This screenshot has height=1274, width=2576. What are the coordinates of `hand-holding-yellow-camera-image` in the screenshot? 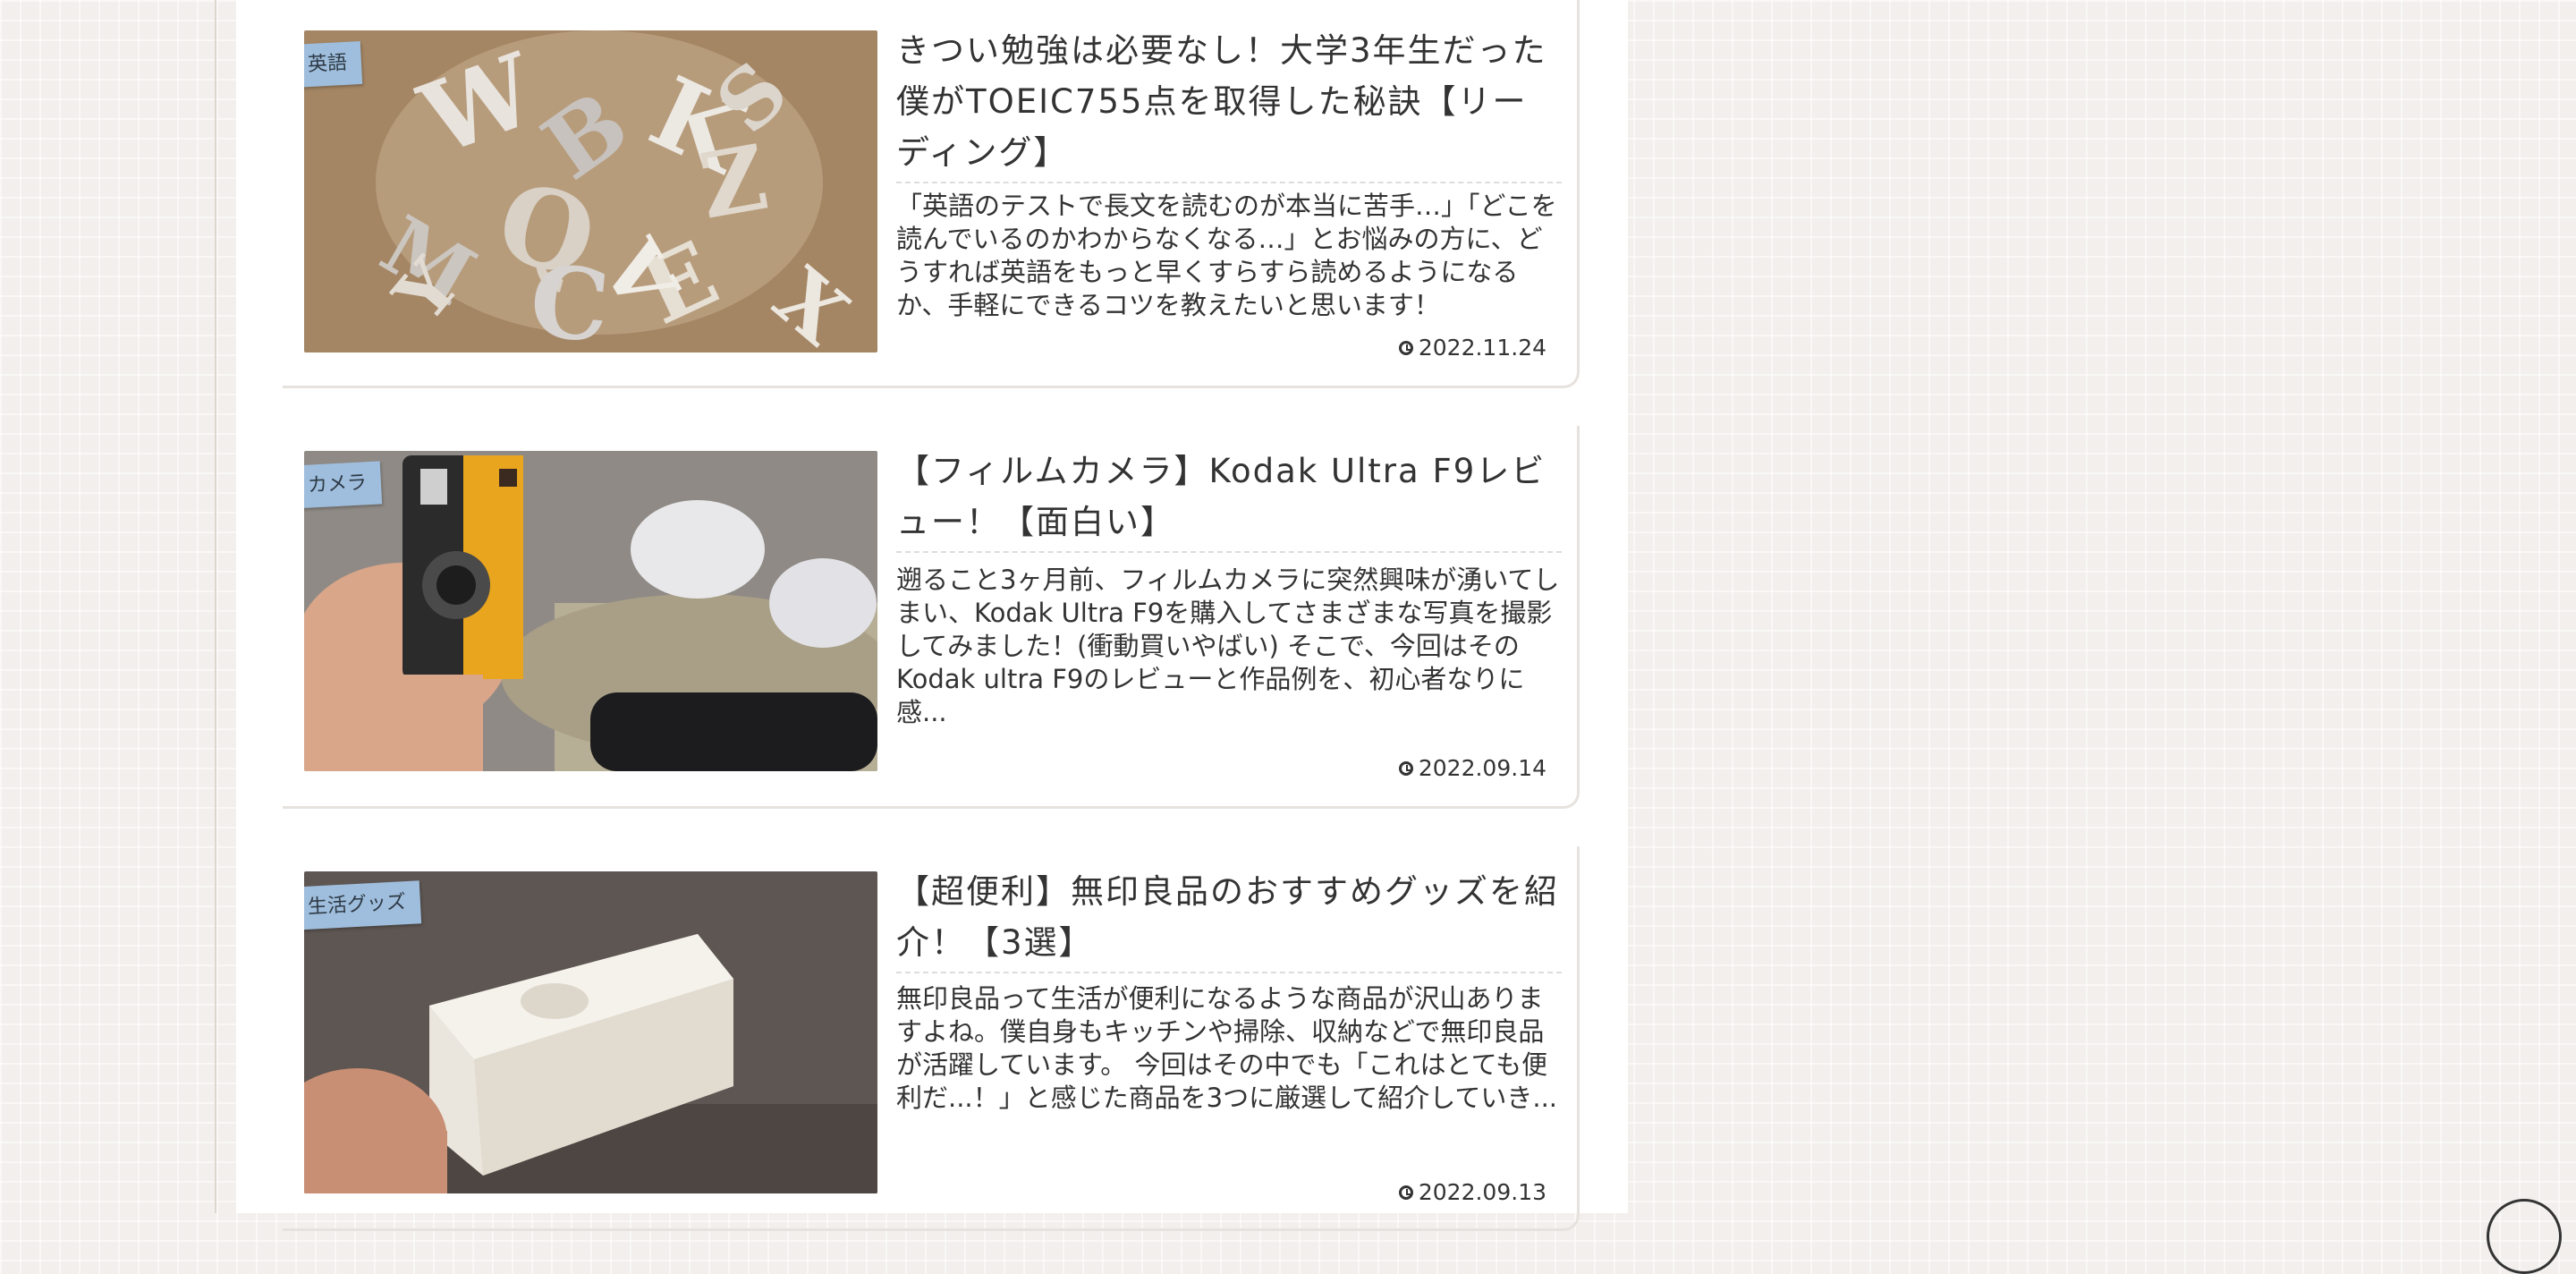 It's located at (590, 611).